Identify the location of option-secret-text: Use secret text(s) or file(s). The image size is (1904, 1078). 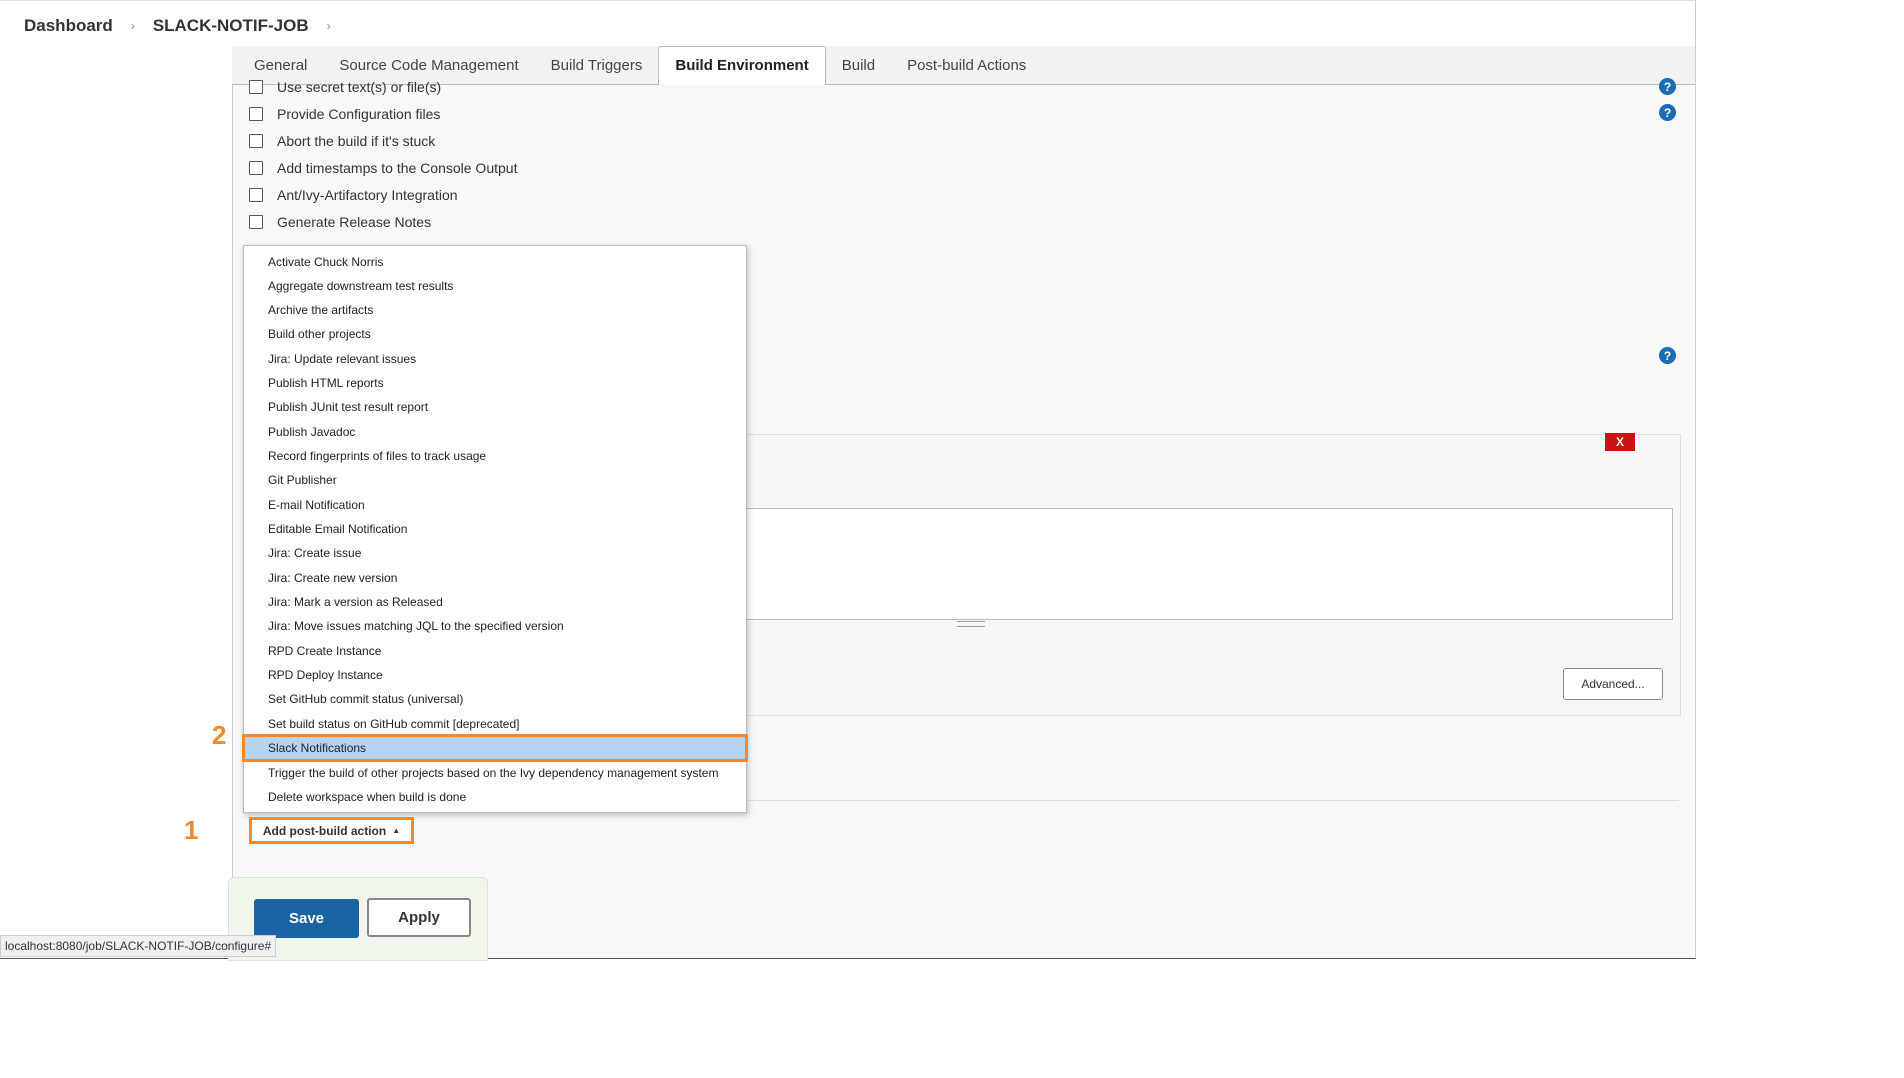
(345, 87).